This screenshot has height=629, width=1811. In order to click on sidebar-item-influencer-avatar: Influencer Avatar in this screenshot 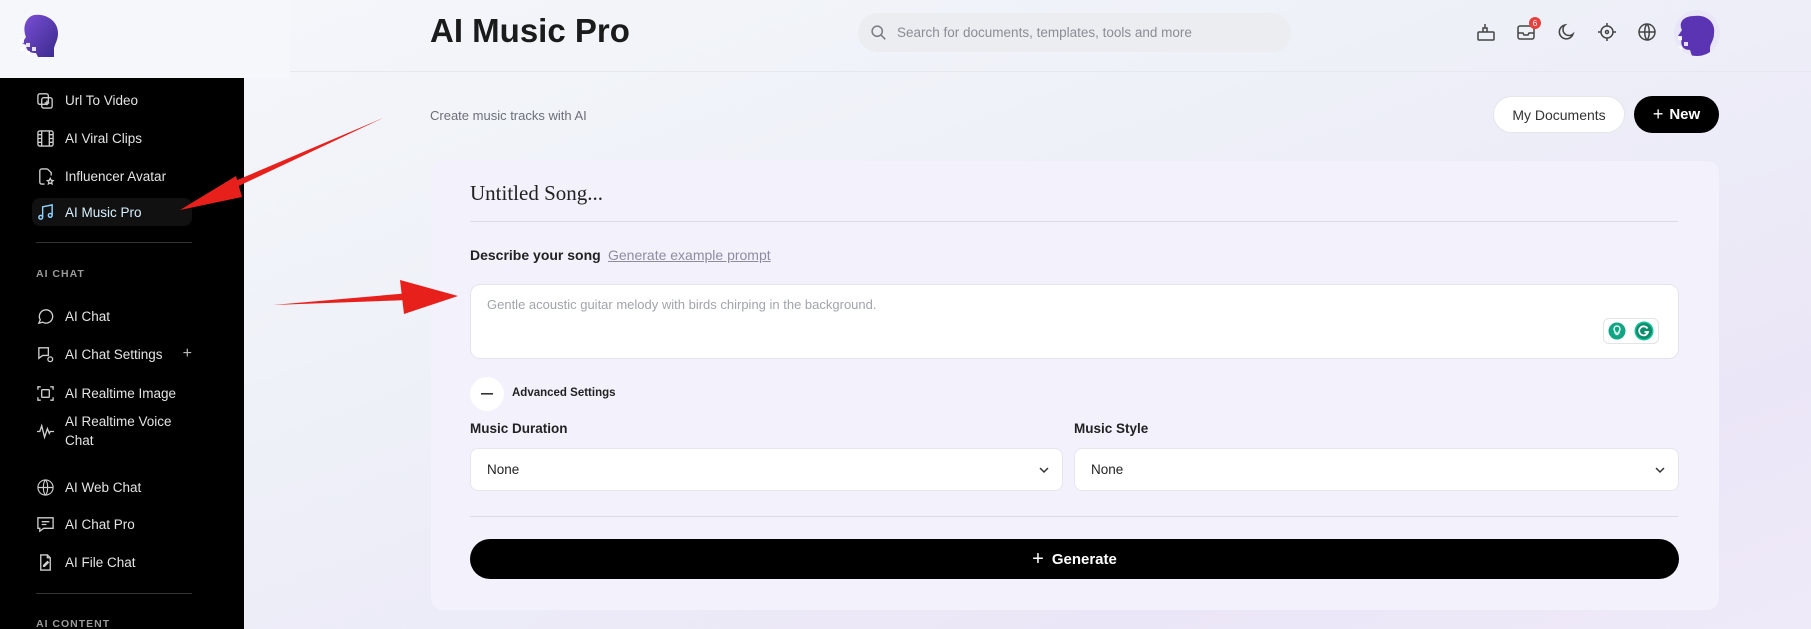, I will do `click(114, 176)`.